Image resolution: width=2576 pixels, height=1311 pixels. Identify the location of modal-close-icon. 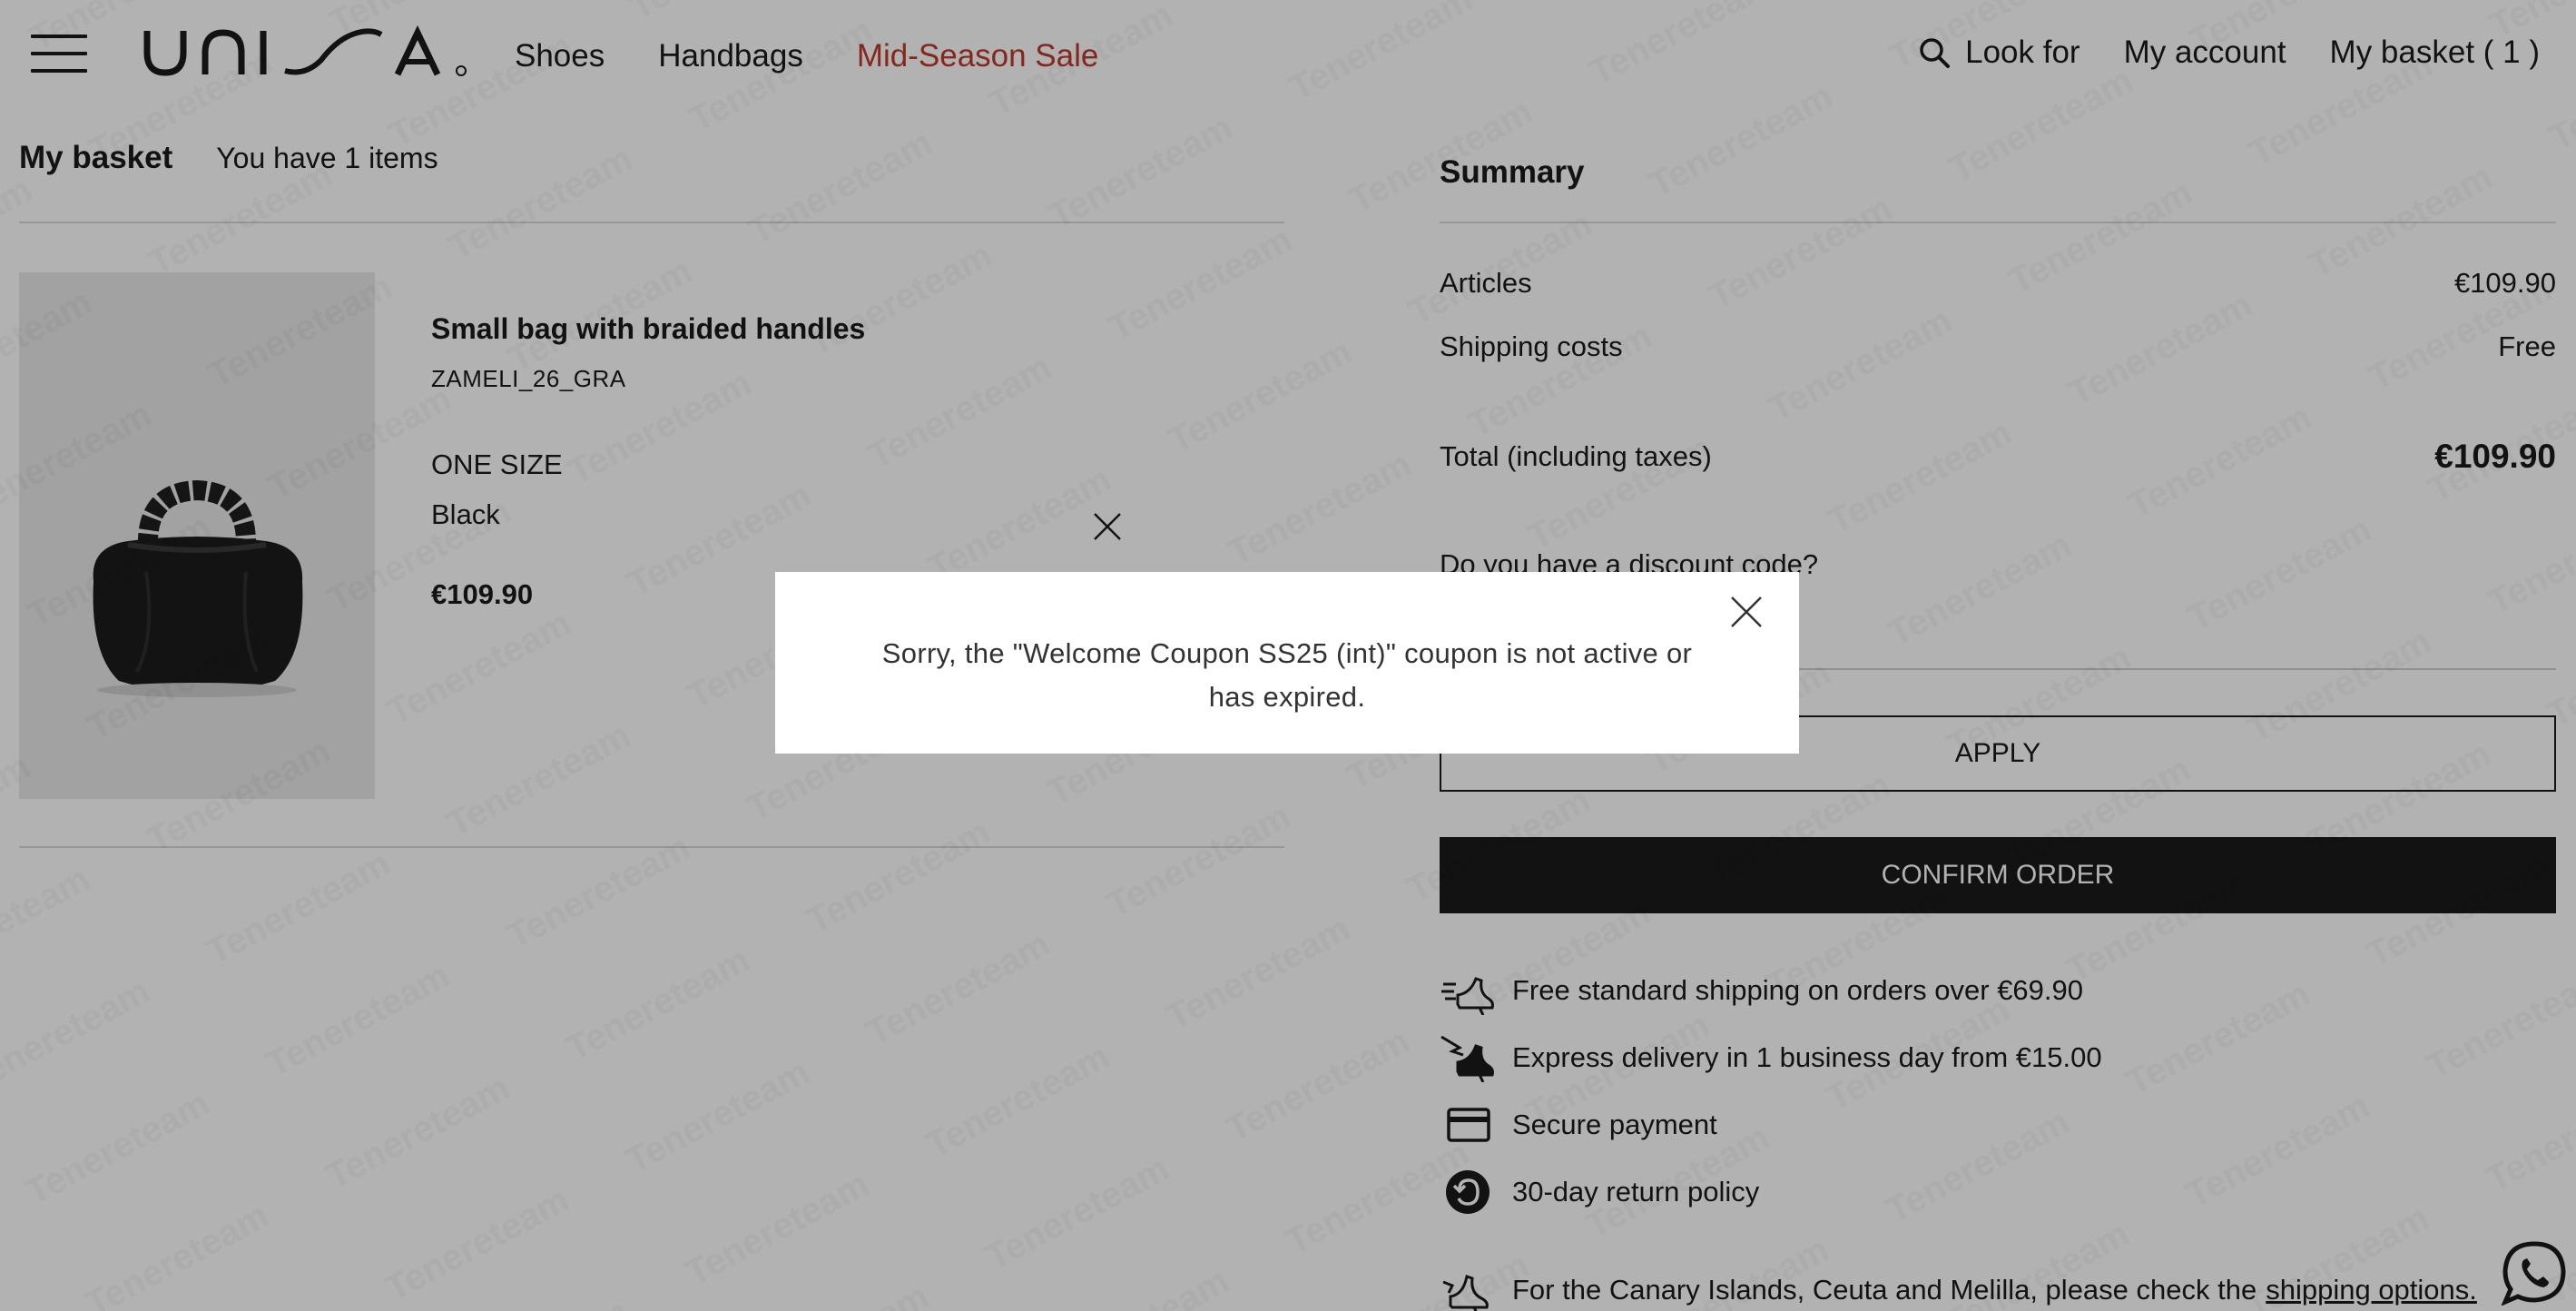
(1746, 612).